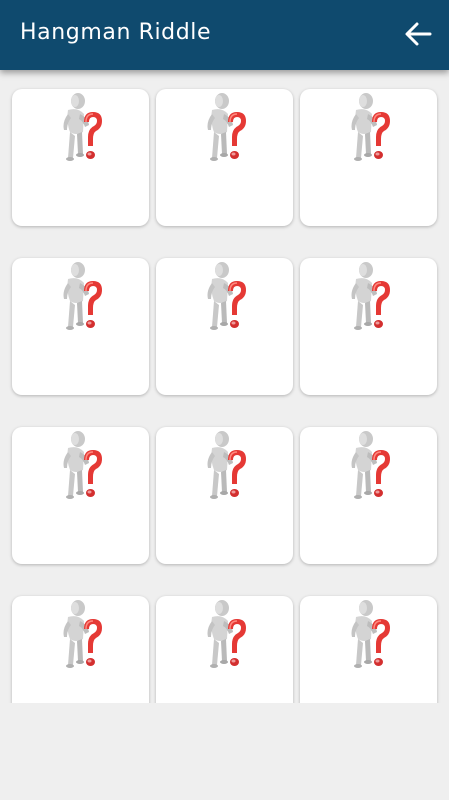 The width and height of the screenshot is (449, 800). Describe the element at coordinates (116, 32) in the screenshot. I see `page-title: Hangman Riddle` at that location.